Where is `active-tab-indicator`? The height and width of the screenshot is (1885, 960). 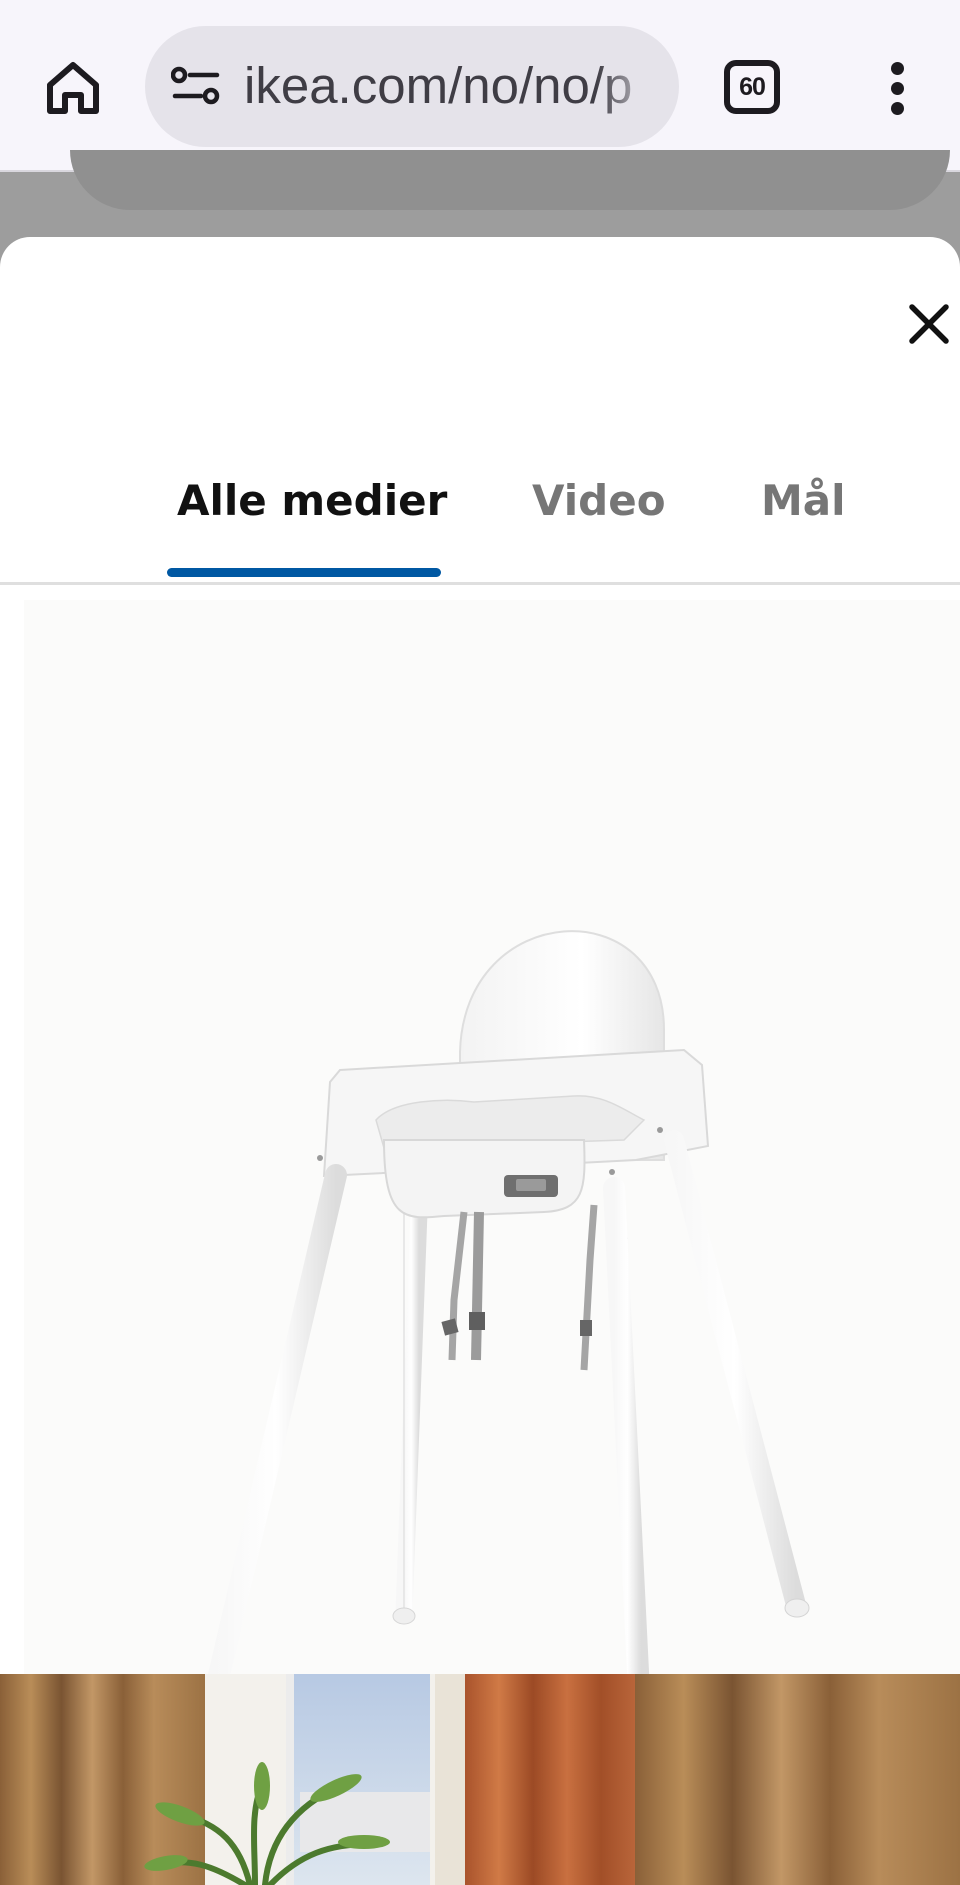 active-tab-indicator is located at coordinates (304, 572).